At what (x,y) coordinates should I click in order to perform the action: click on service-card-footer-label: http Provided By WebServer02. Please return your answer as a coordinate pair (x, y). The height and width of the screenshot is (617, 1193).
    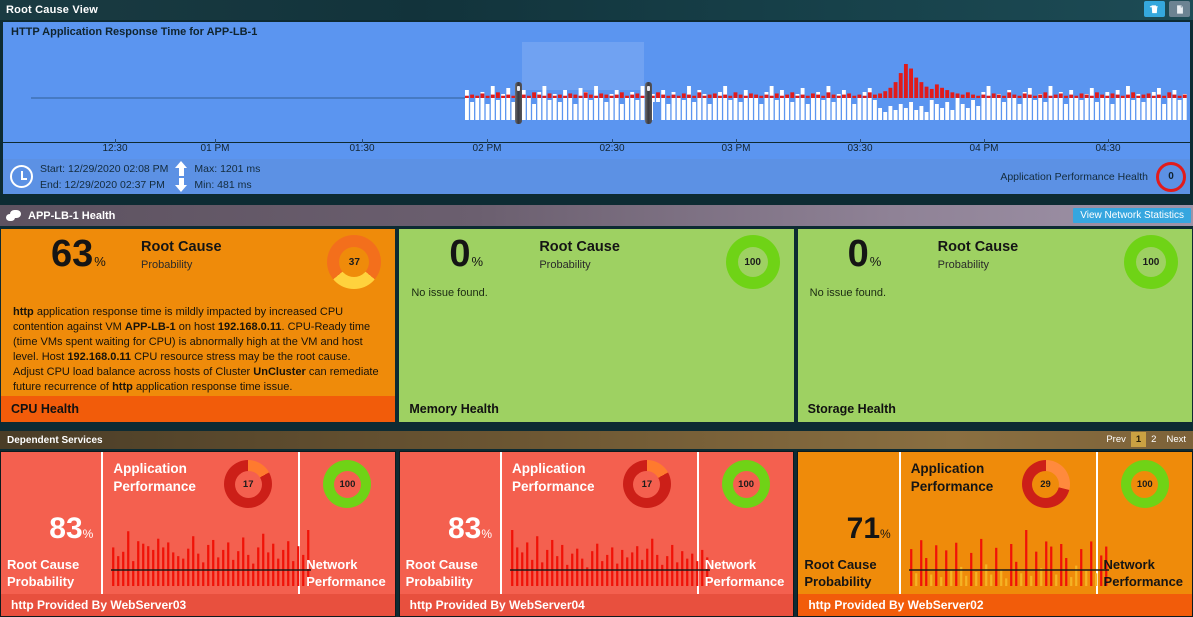
    Looking at the image, I should click on (995, 605).